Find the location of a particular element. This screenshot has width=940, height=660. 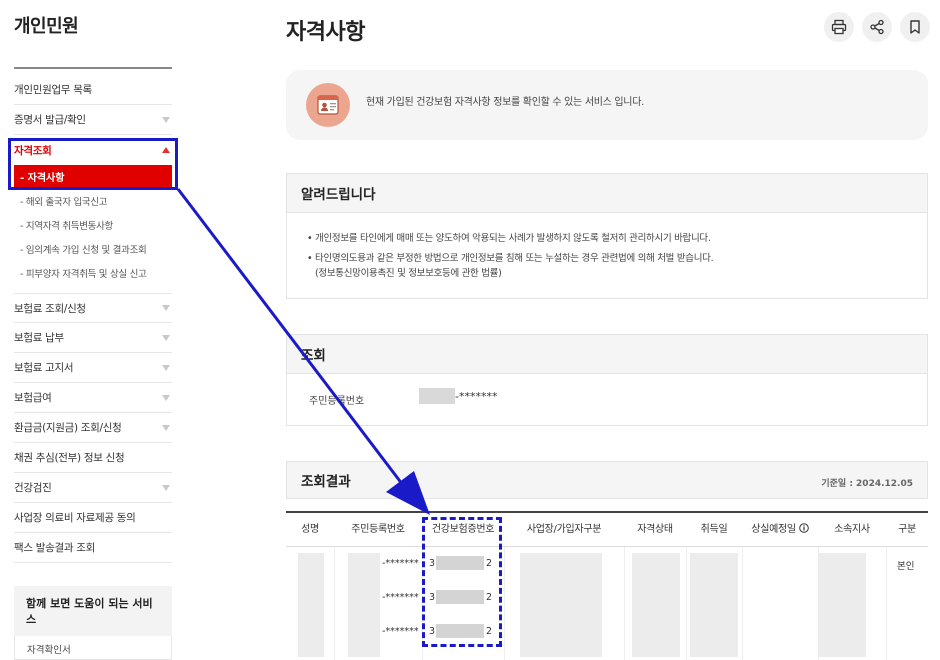

sidebar-item-label: 증명서 발급/확인 is located at coordinates (50, 120).